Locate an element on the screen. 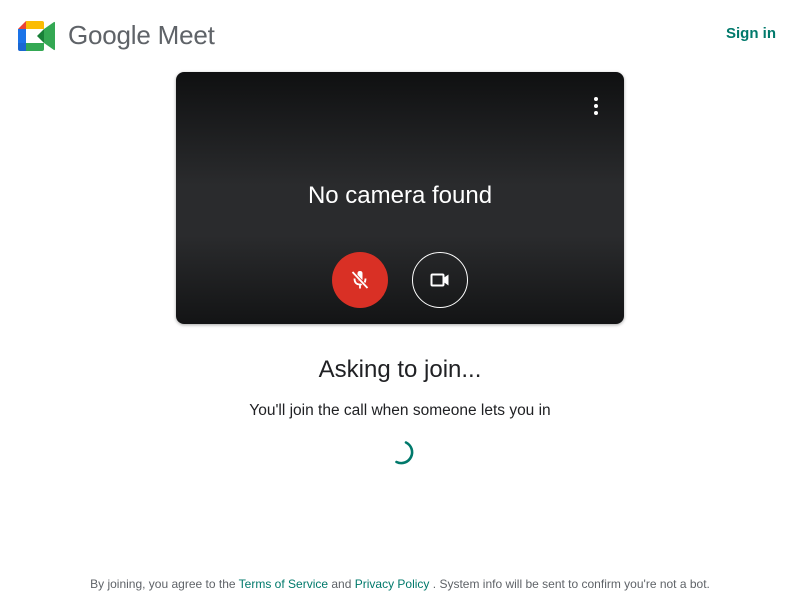 The height and width of the screenshot is (600, 800). sign-in-link: Sign in is located at coordinates (751, 33).